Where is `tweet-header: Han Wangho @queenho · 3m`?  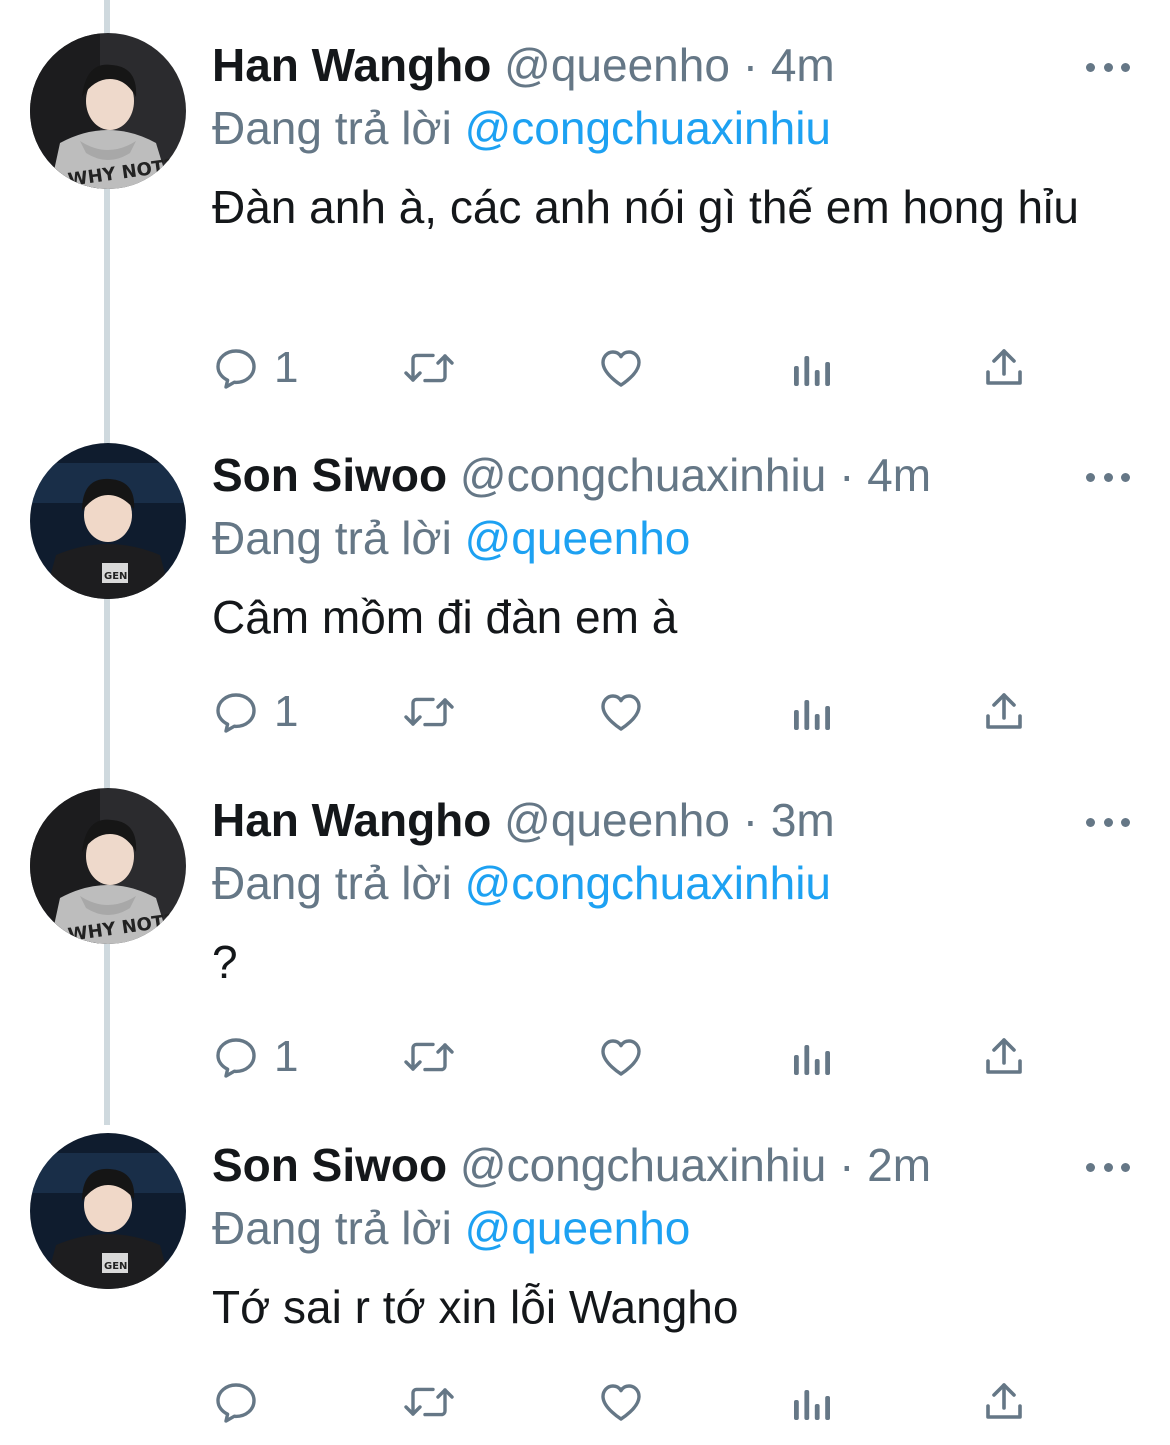
tweet-header: Han Wangho @queenho · 3m is located at coordinates (523, 820).